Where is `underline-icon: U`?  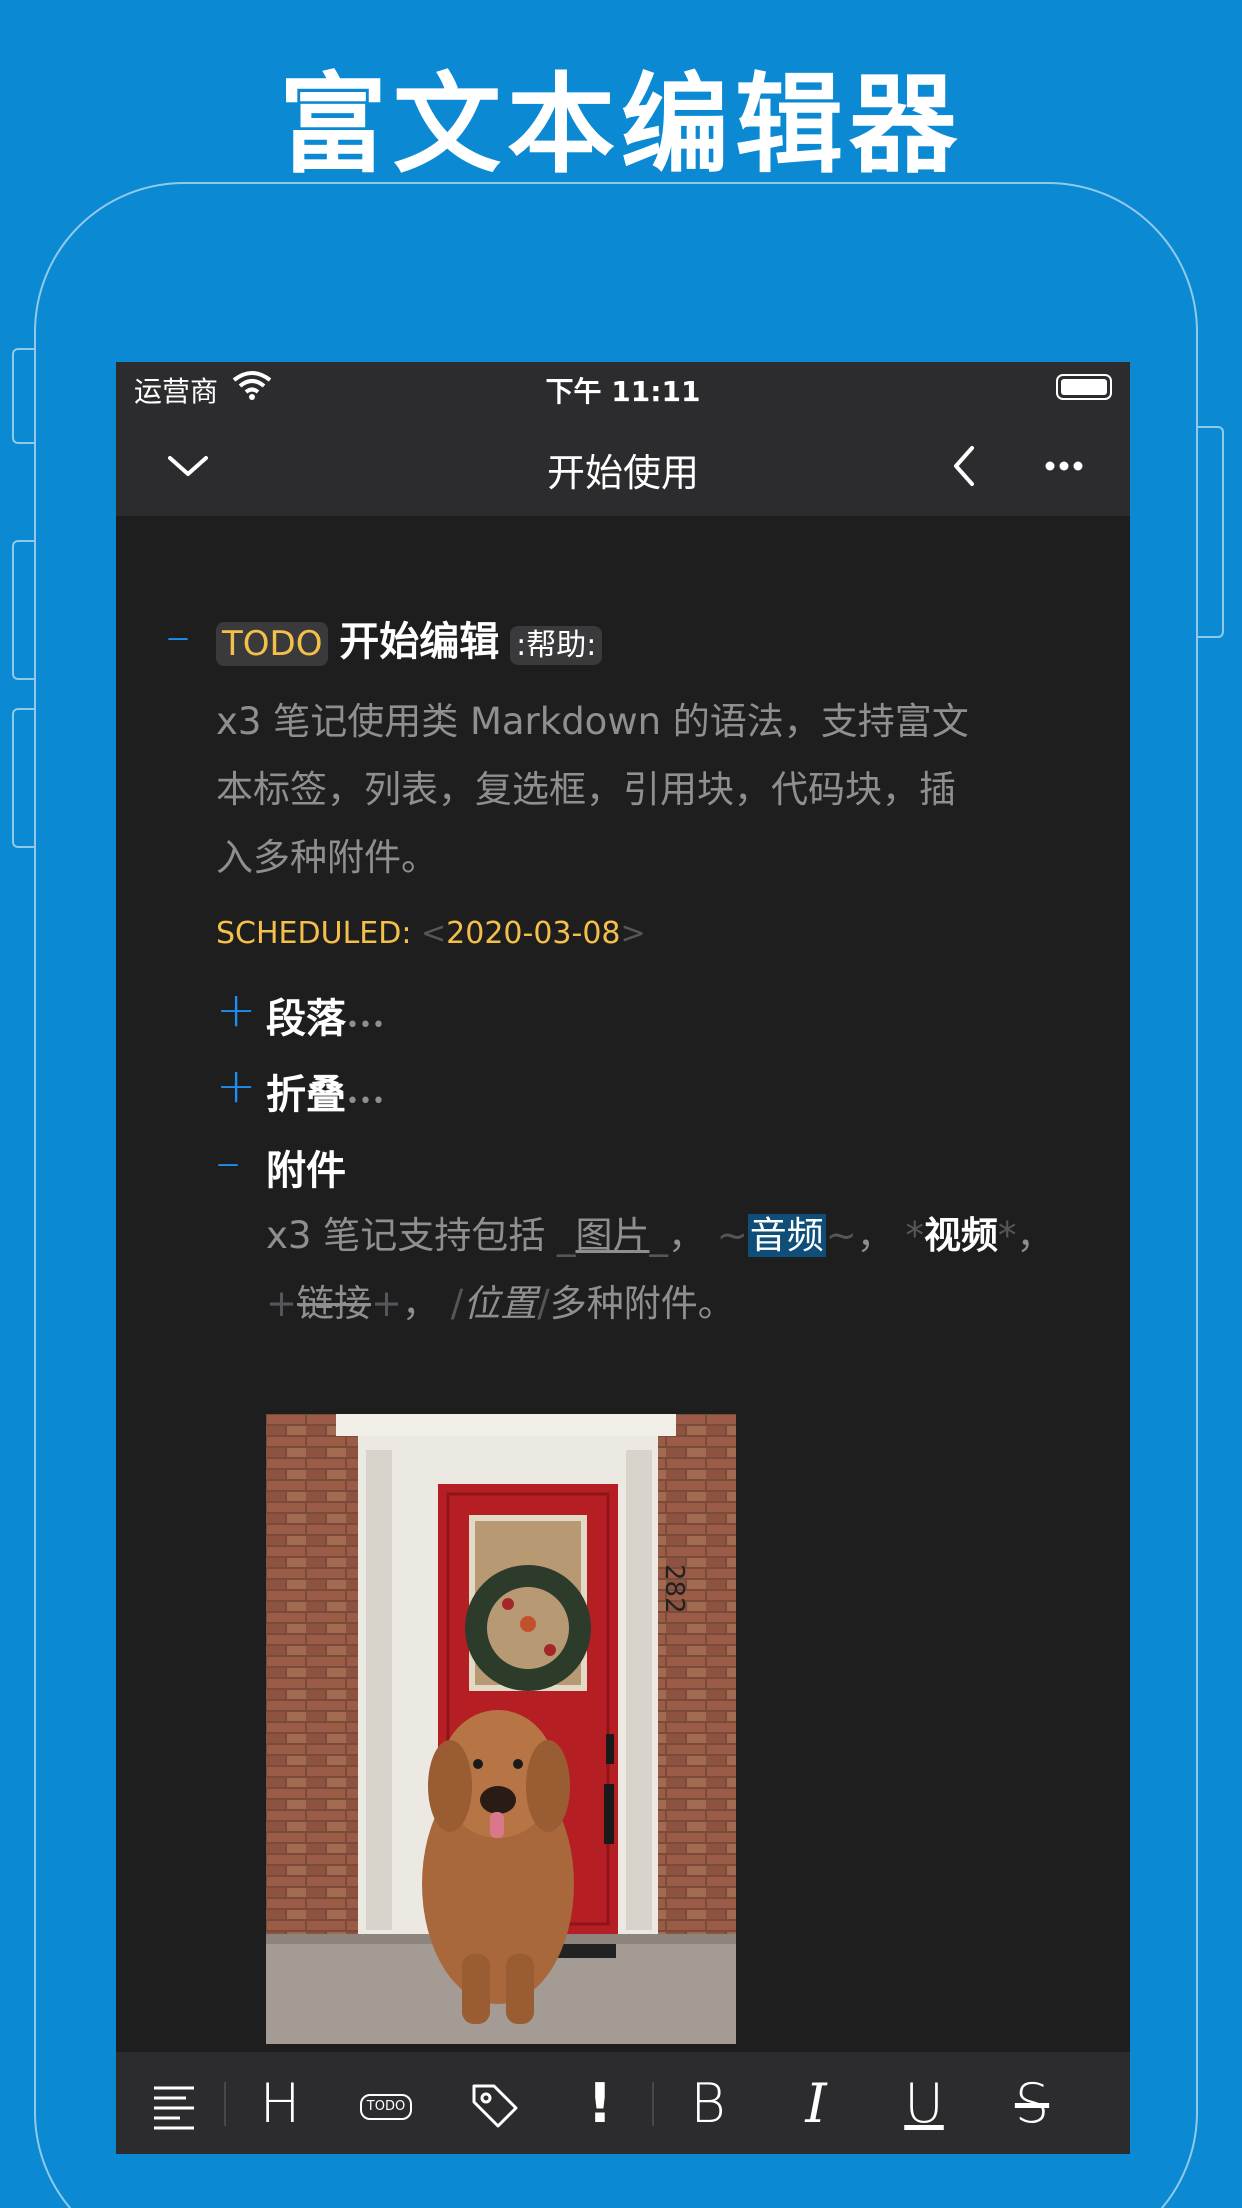
underline-icon: U is located at coordinates (924, 2104).